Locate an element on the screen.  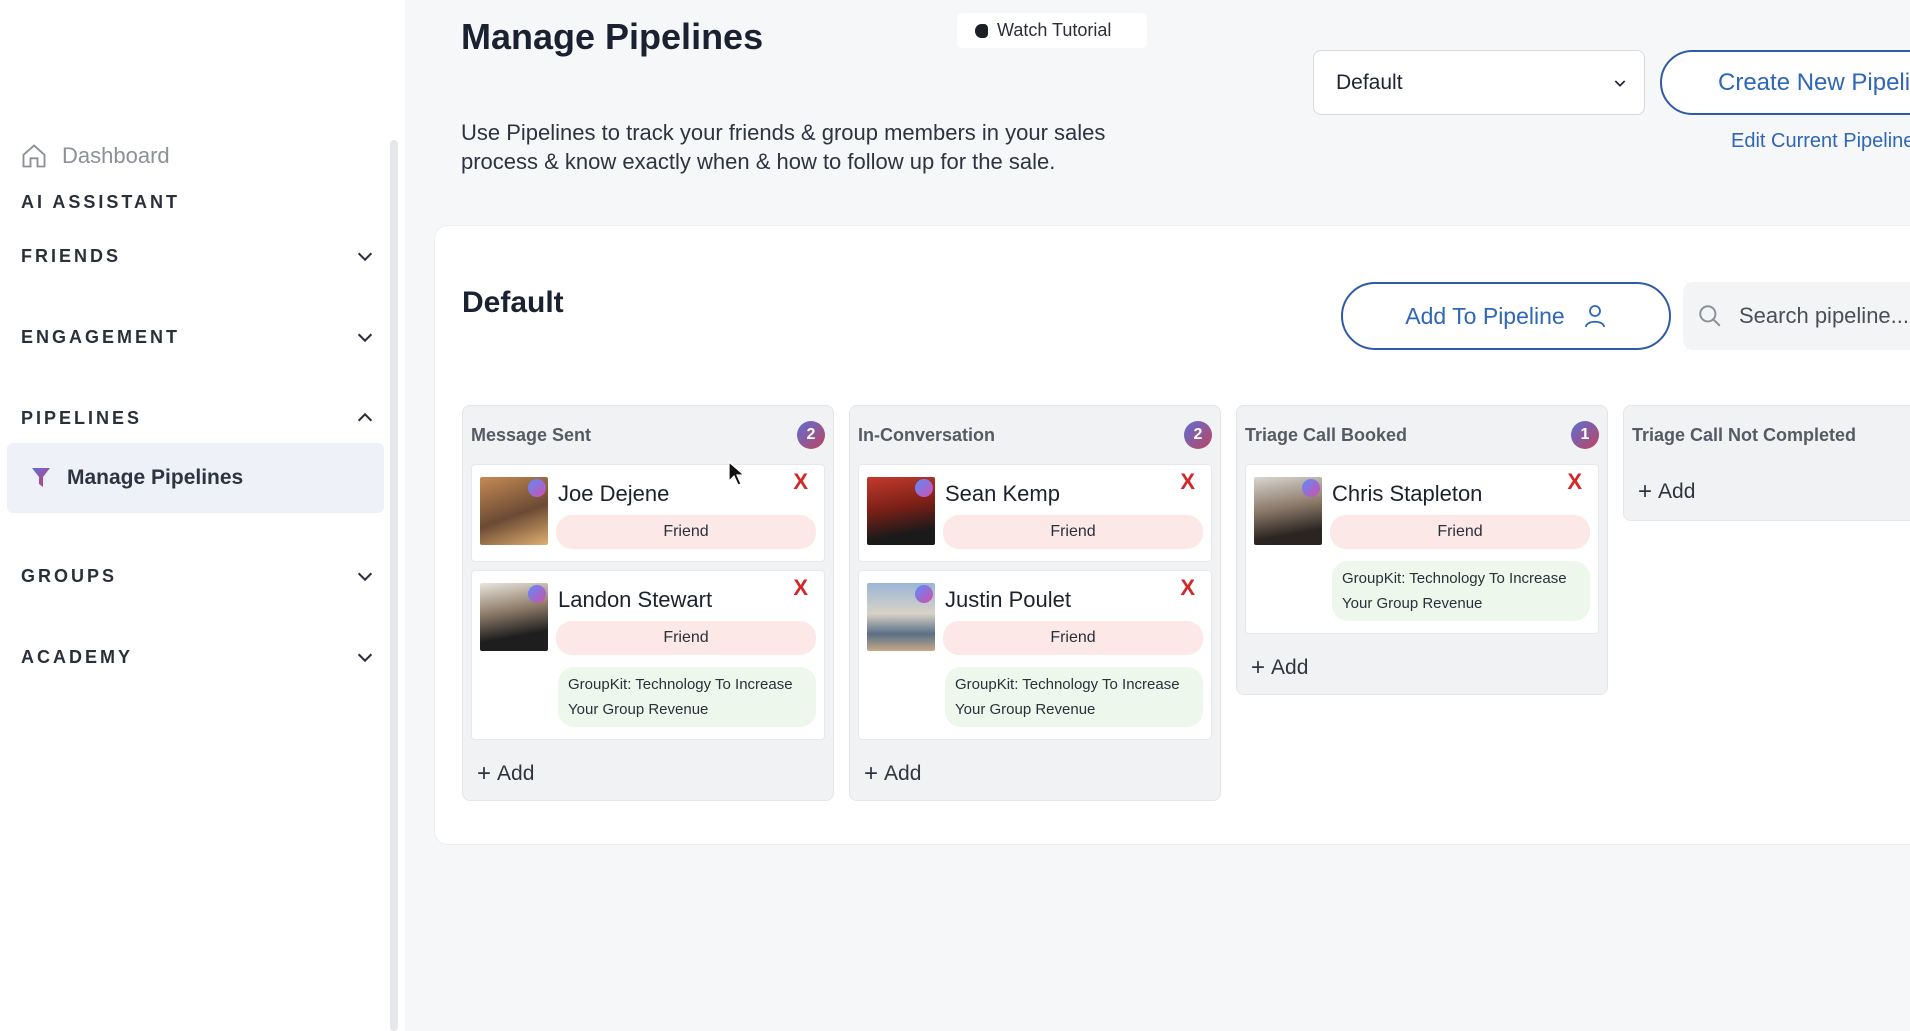
contact-card: Joe Dejene Friend X is located at coordinates (648, 513).